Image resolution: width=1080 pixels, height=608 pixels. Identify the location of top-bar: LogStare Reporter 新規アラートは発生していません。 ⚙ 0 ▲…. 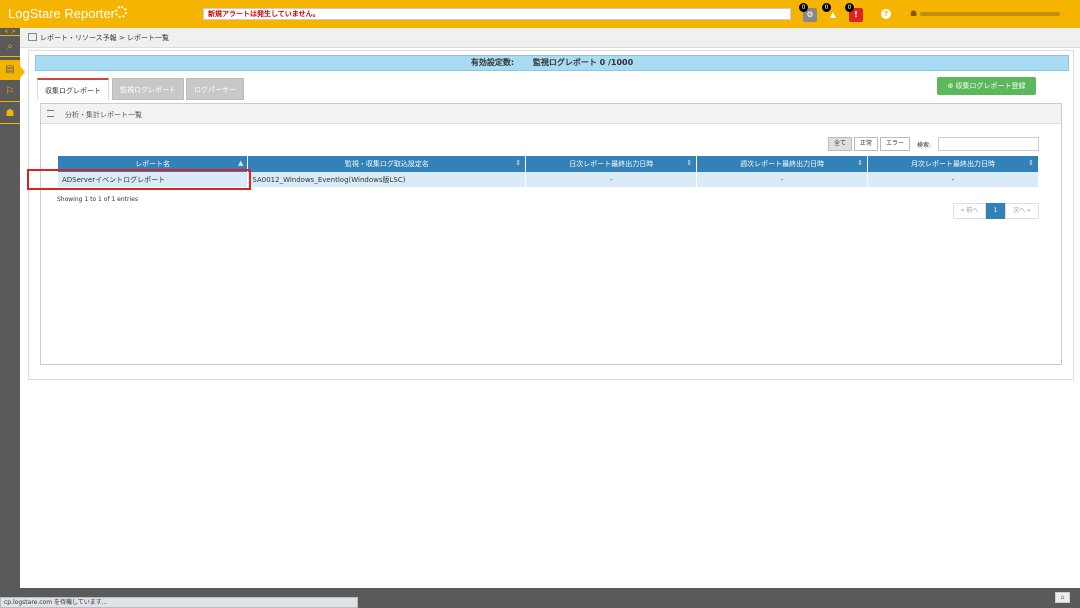
(540, 14).